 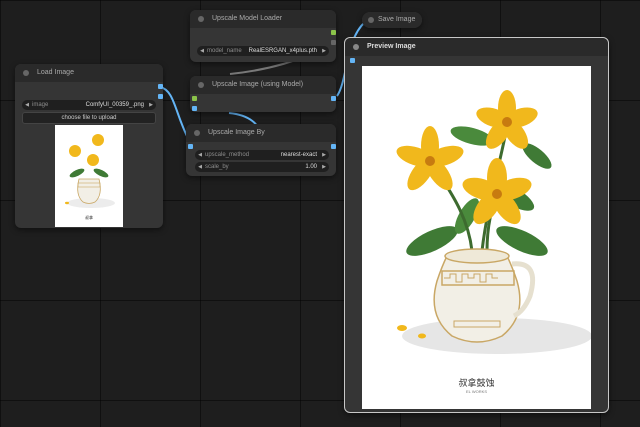 What do you see at coordinates (194, 98) in the screenshot?
I see `upscale-model-input-port` at bounding box center [194, 98].